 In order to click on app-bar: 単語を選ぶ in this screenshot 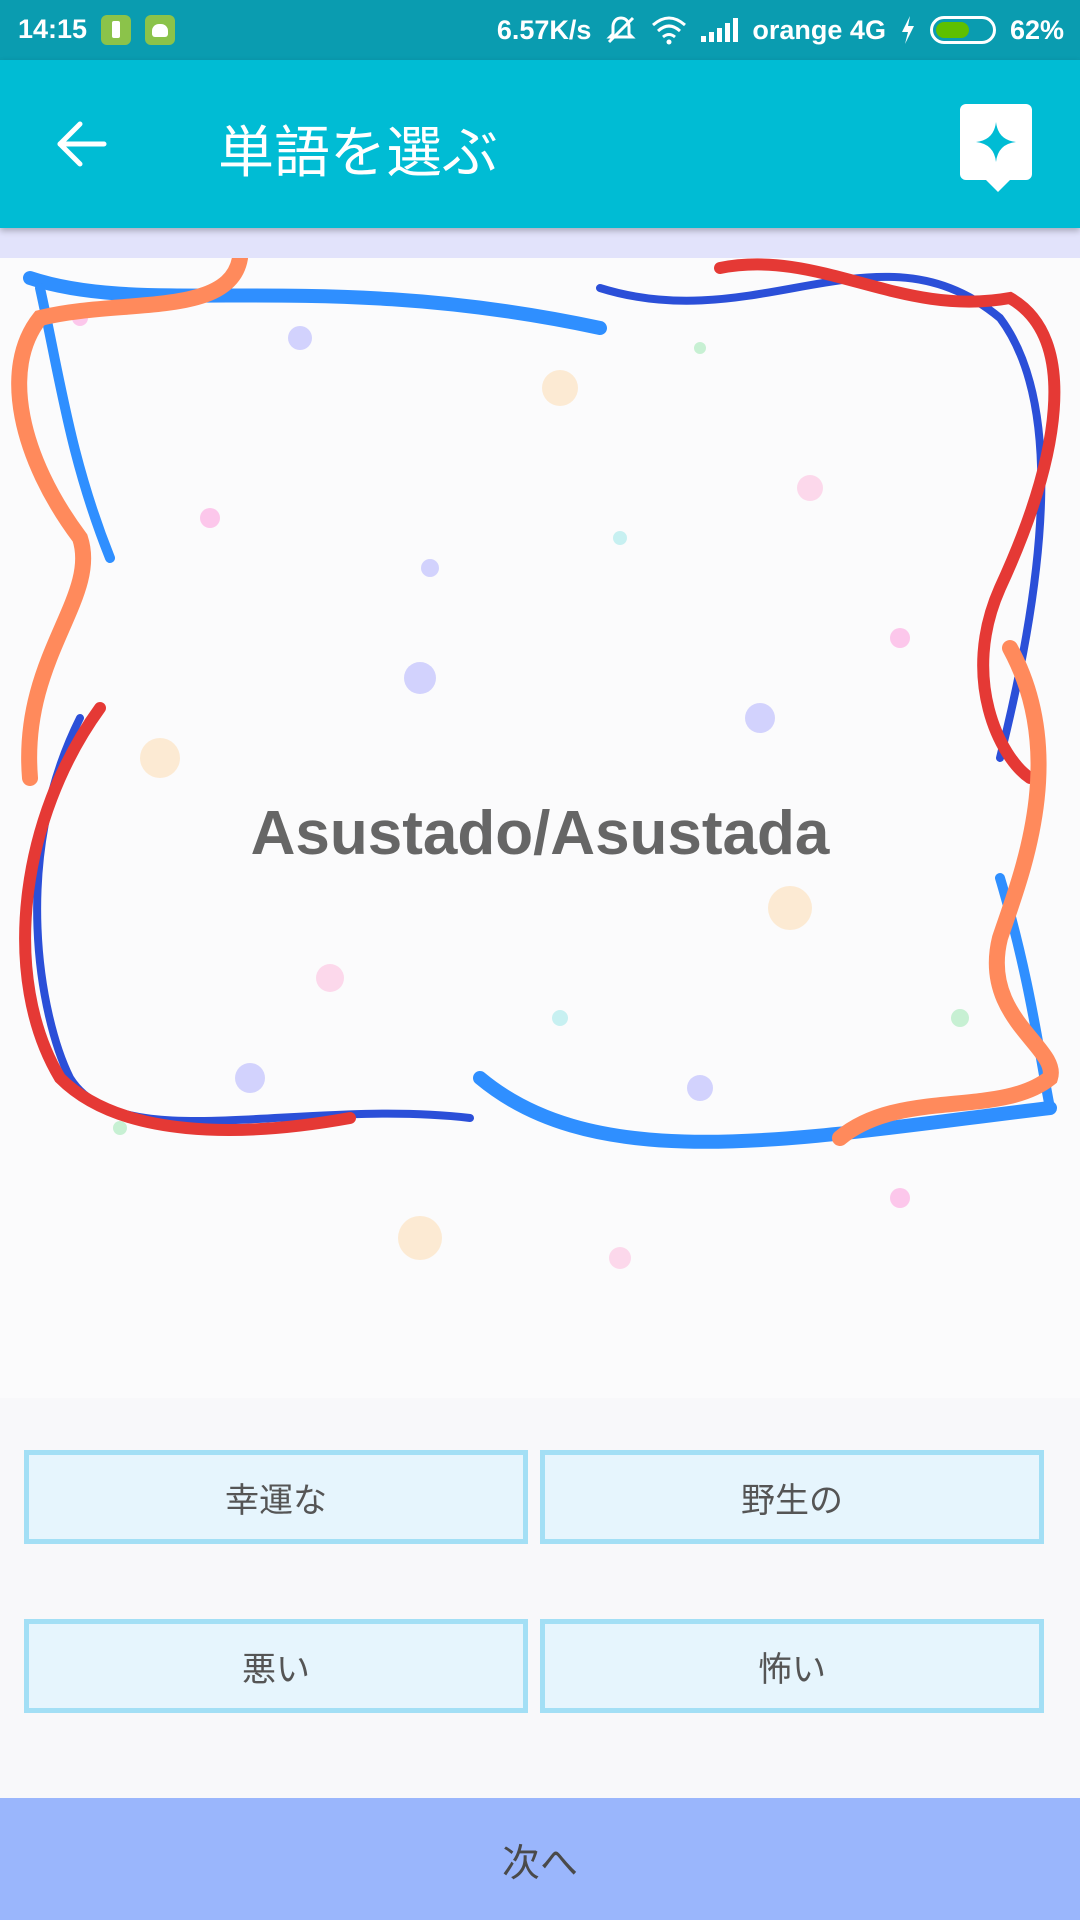, I will do `click(540, 144)`.